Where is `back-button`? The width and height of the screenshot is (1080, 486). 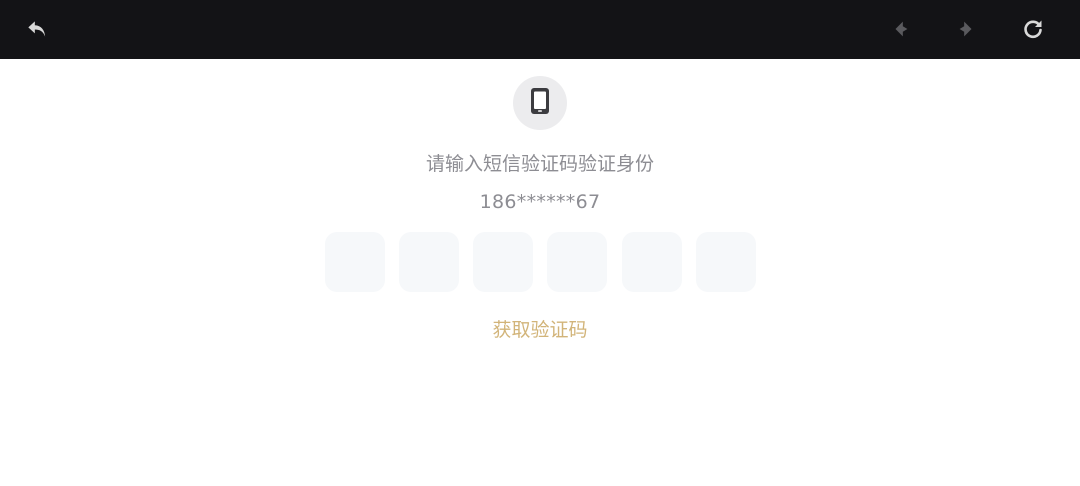
back-button is located at coordinates (37, 29).